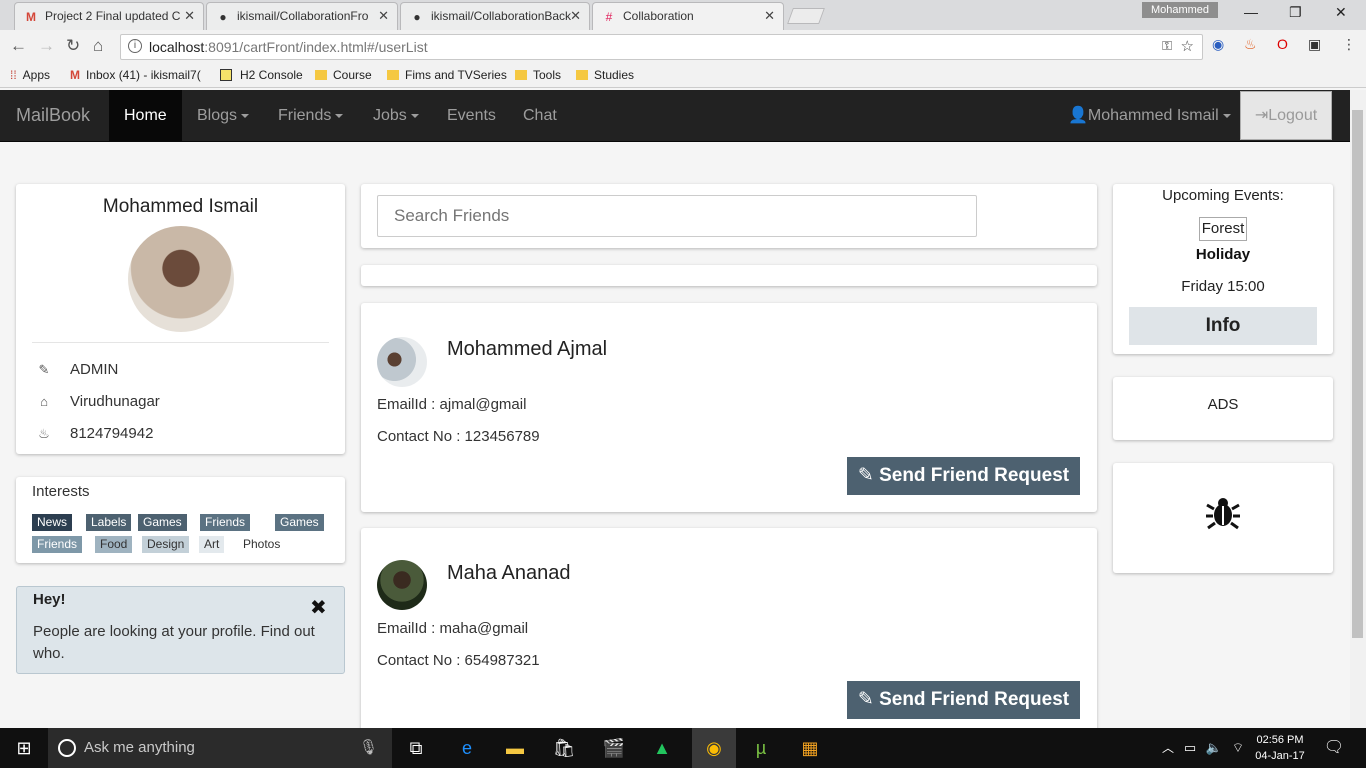  Describe the element at coordinates (614, 748) in the screenshot. I see `clapper-icon: 🎬` at that location.